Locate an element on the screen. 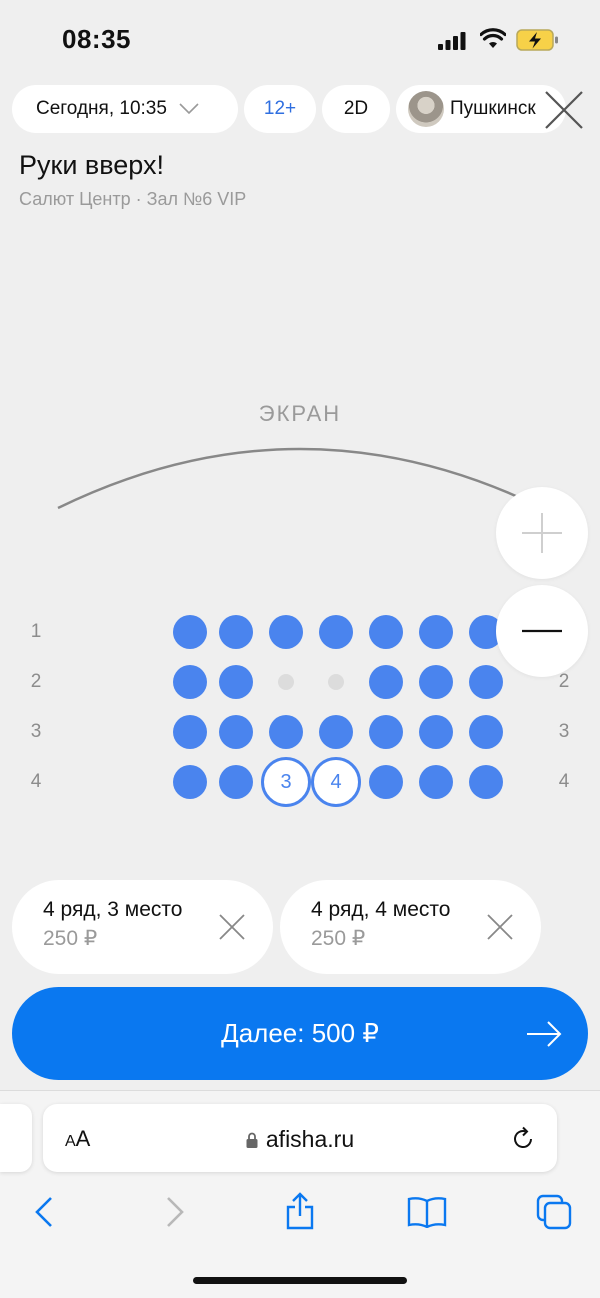  zoom-in-button is located at coordinates (542, 533).